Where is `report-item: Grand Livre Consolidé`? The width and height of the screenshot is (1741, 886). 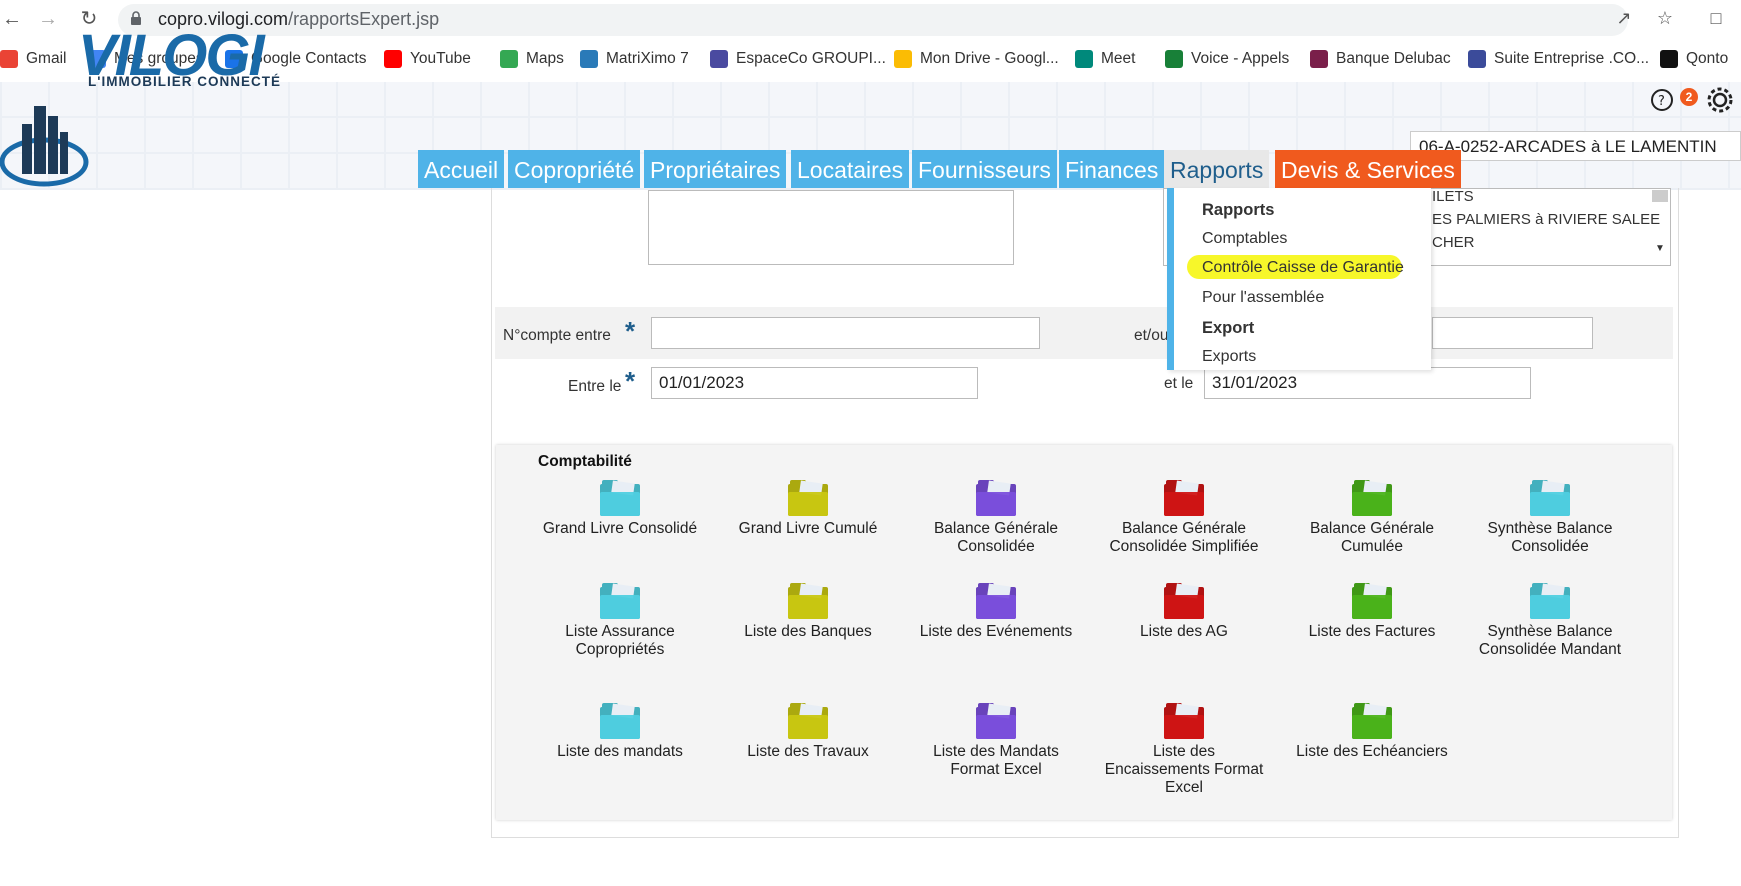 report-item: Grand Livre Consolidé is located at coordinates (620, 509).